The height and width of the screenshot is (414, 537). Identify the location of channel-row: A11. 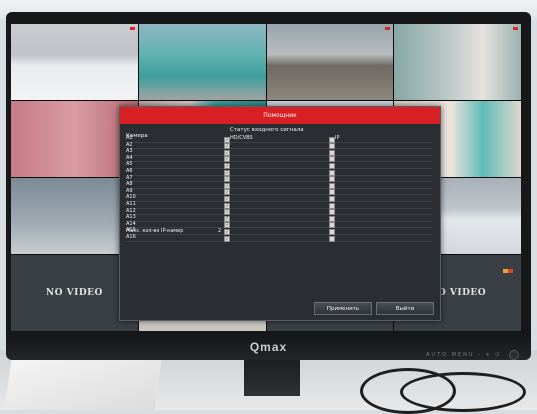
(279, 204).